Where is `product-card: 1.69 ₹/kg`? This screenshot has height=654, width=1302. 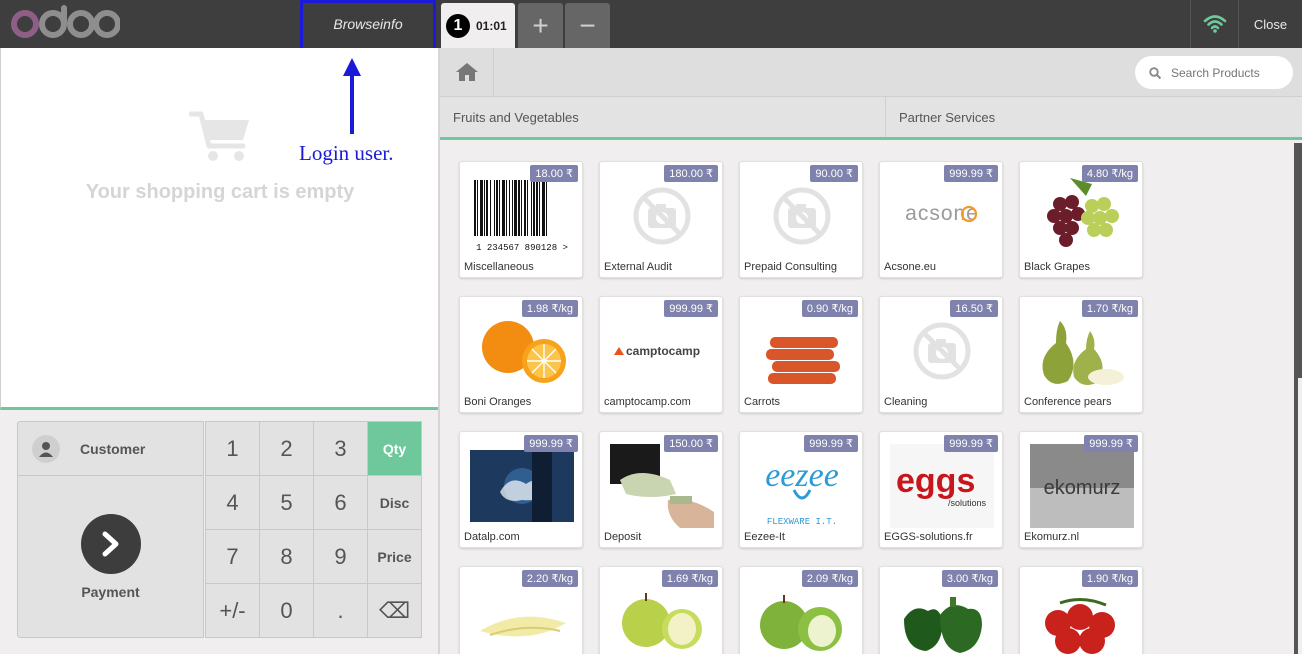
product-card: 1.69 ₹/kg is located at coordinates (661, 610).